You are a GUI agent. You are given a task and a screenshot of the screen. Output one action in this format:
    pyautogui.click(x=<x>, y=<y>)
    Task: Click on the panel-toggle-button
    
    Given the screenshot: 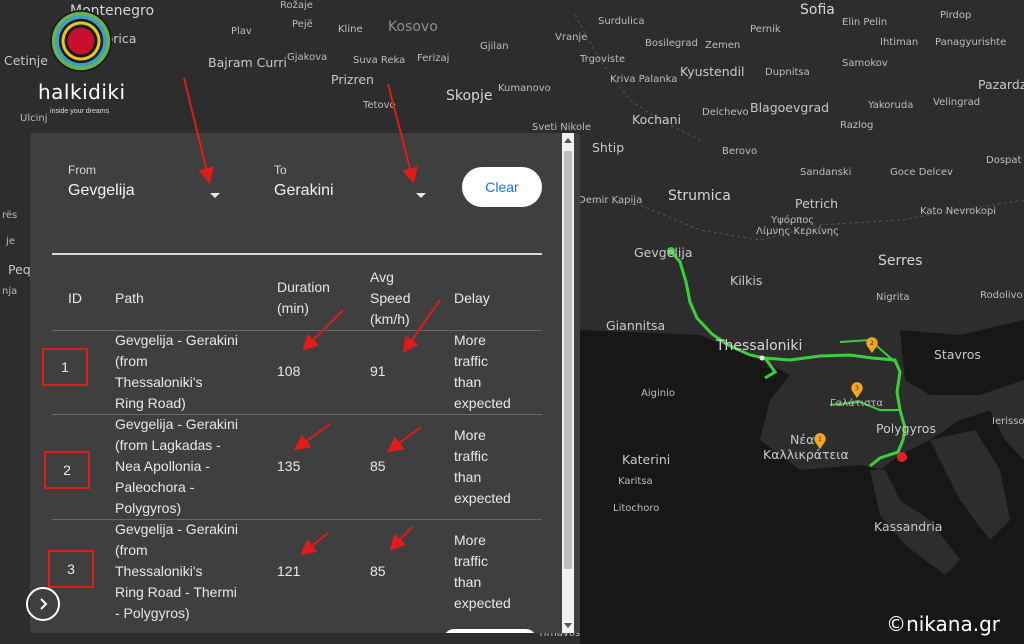 What is the action you would take?
    pyautogui.click(x=43, y=604)
    